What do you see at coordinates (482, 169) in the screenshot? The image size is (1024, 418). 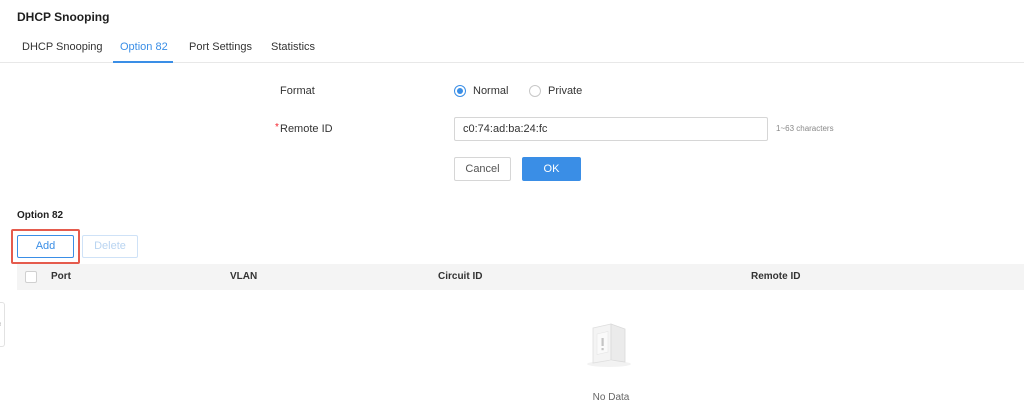 I see `cancel-button: Cancel` at bounding box center [482, 169].